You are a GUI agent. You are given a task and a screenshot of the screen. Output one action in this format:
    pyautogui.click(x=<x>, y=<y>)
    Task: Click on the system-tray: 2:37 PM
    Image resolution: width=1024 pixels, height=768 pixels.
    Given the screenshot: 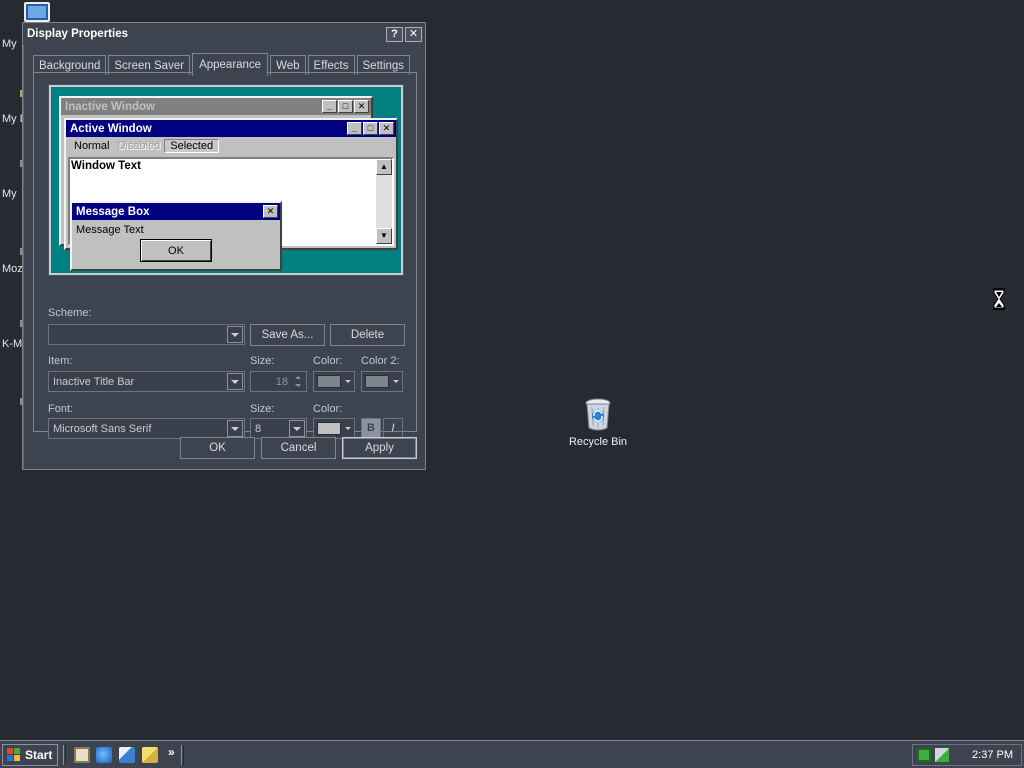 What is the action you would take?
    pyautogui.click(x=967, y=755)
    